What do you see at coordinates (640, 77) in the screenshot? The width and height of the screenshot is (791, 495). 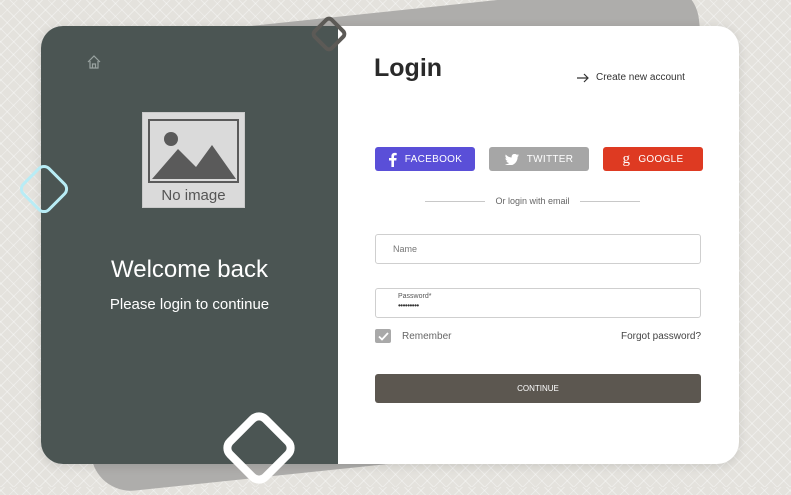 I see `create-account-label: Create new account` at bounding box center [640, 77].